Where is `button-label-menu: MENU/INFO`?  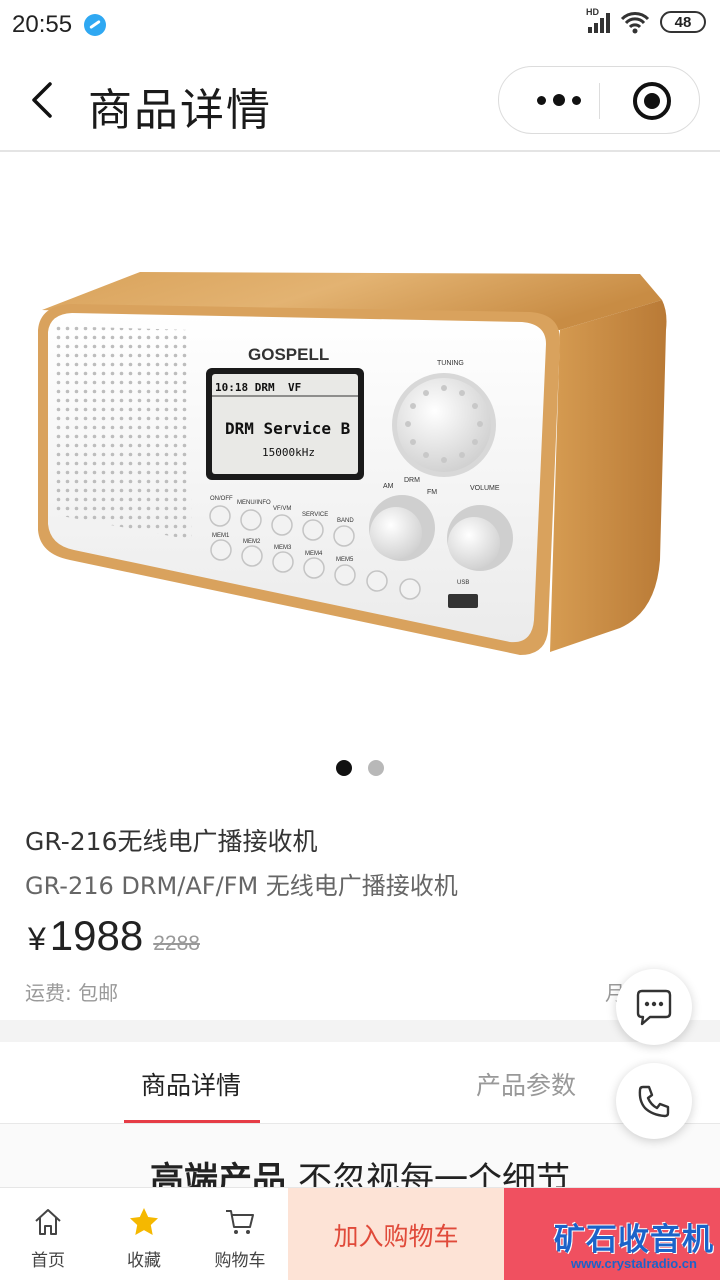 button-label-menu: MENU/INFO is located at coordinates (254, 503).